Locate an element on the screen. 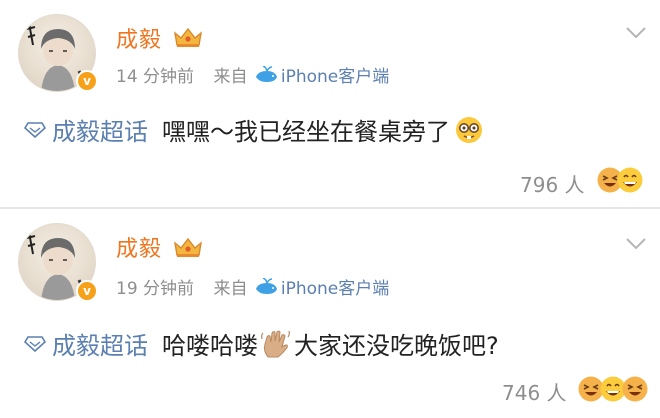 The image size is (660, 418). waving-hand-emoji is located at coordinates (275, 344).